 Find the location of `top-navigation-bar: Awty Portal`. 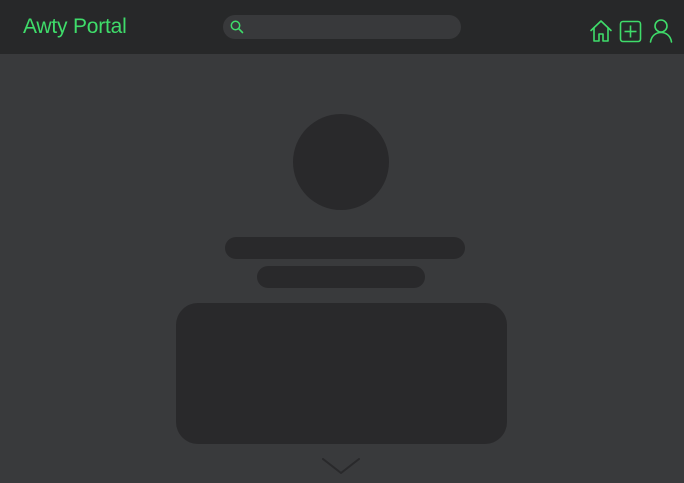

top-navigation-bar: Awty Portal is located at coordinates (342, 27).